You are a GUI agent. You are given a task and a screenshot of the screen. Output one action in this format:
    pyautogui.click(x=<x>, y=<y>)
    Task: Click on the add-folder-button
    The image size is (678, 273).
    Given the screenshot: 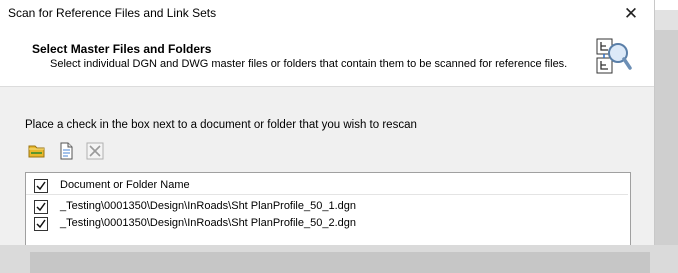 What is the action you would take?
    pyautogui.click(x=37, y=151)
    